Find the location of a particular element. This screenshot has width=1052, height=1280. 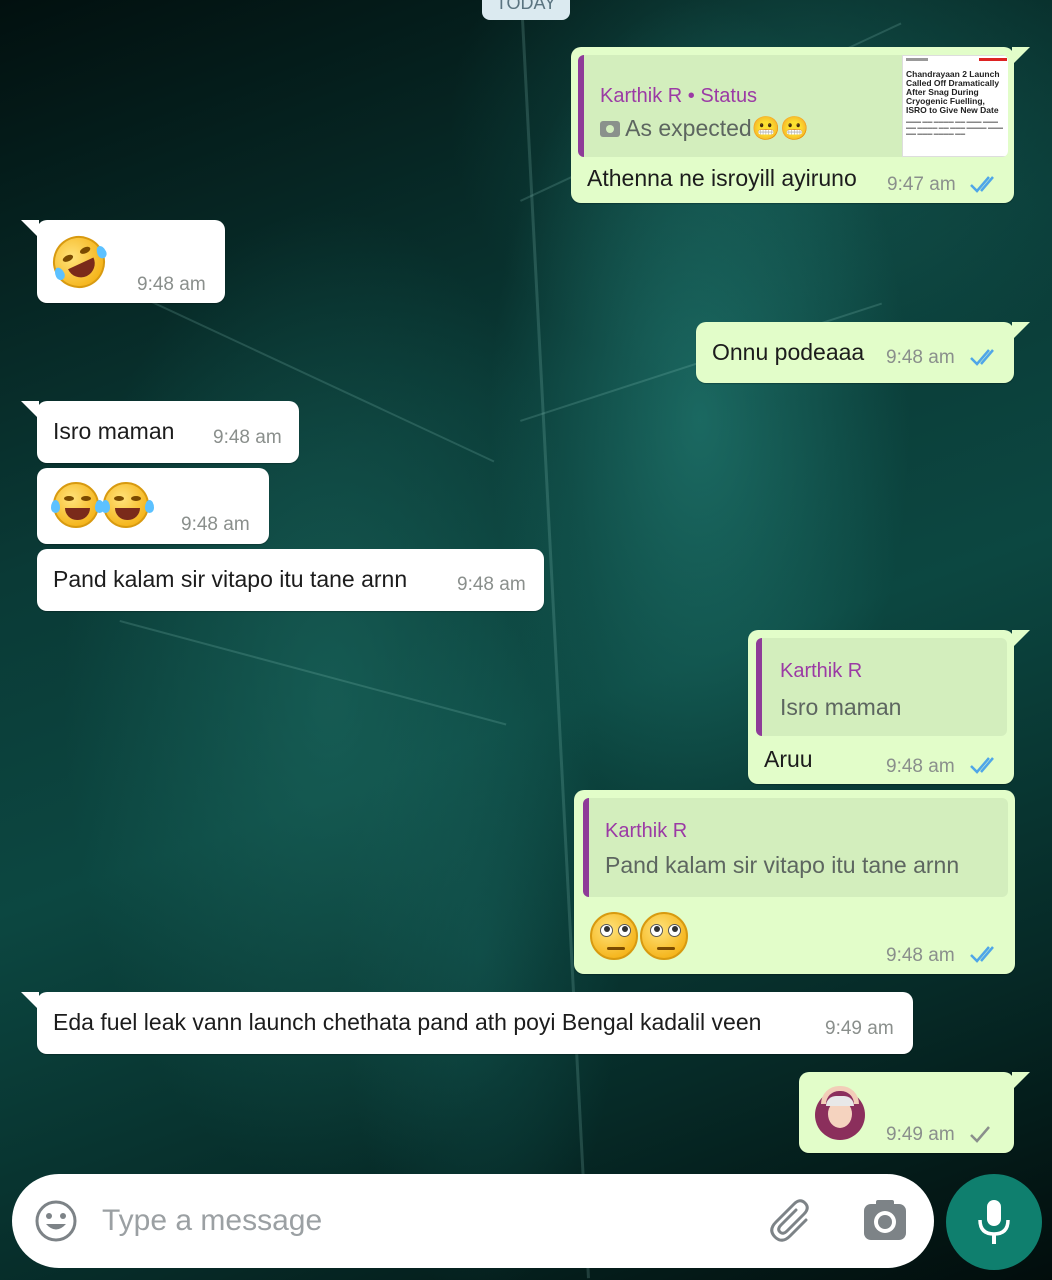

message-bubble-outgoing: Karthik R Isro maman Aruu 9:48 am is located at coordinates (889, 707).